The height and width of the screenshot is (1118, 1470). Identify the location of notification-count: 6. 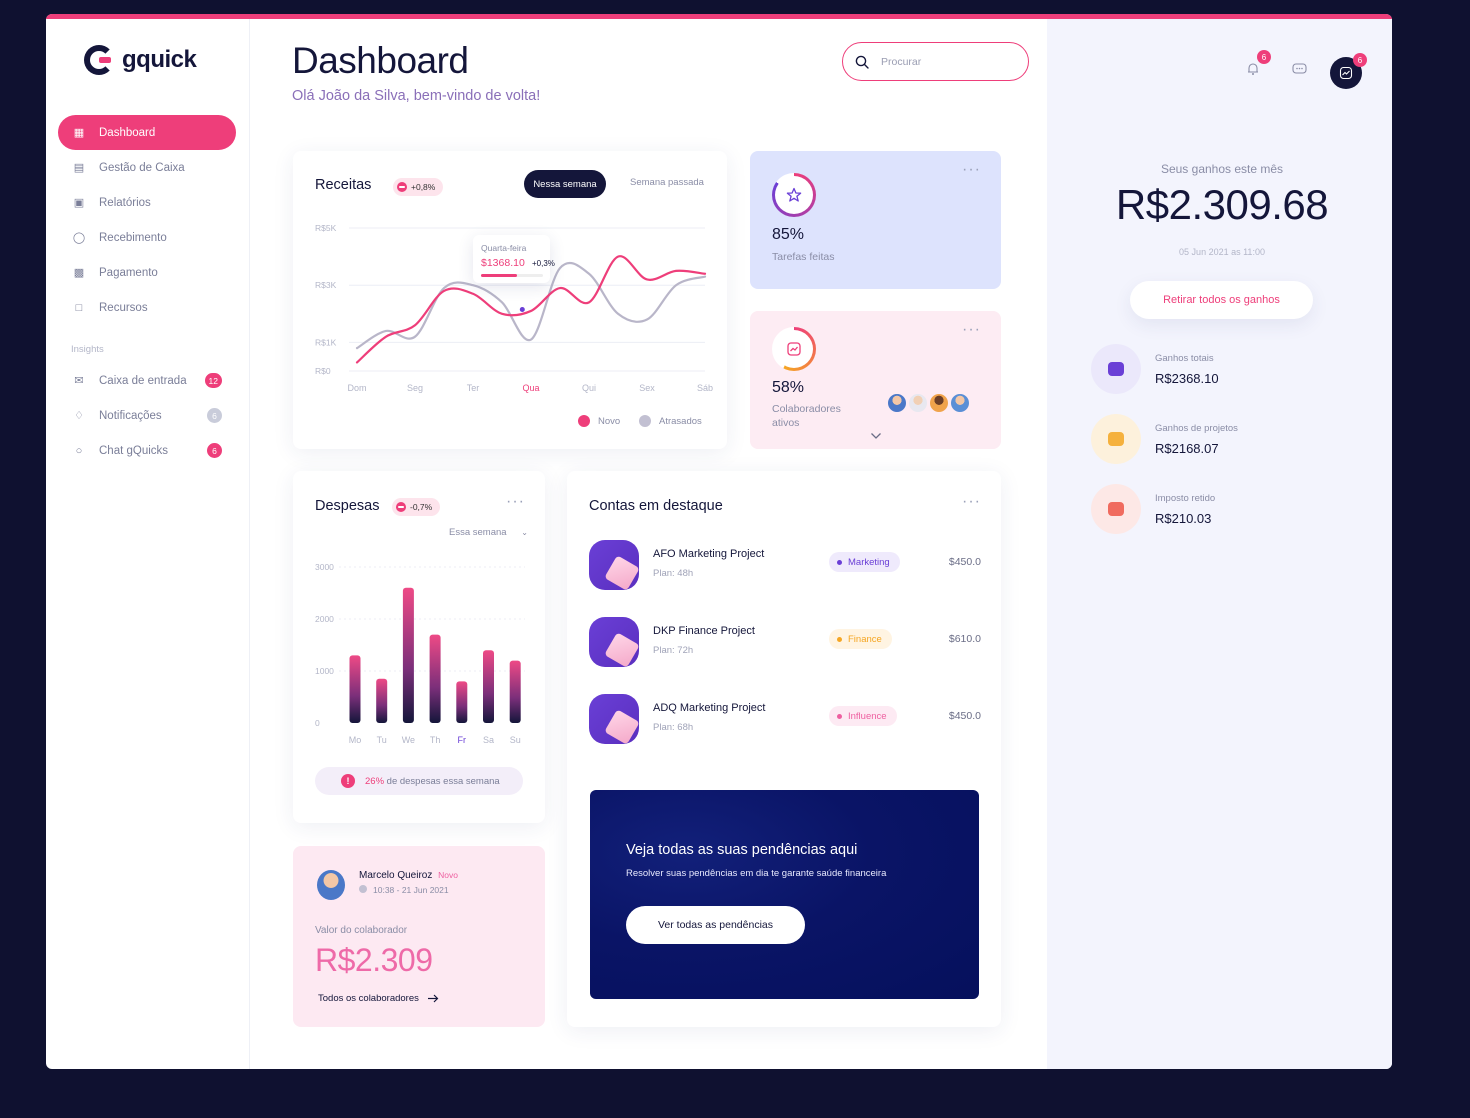
(1264, 57).